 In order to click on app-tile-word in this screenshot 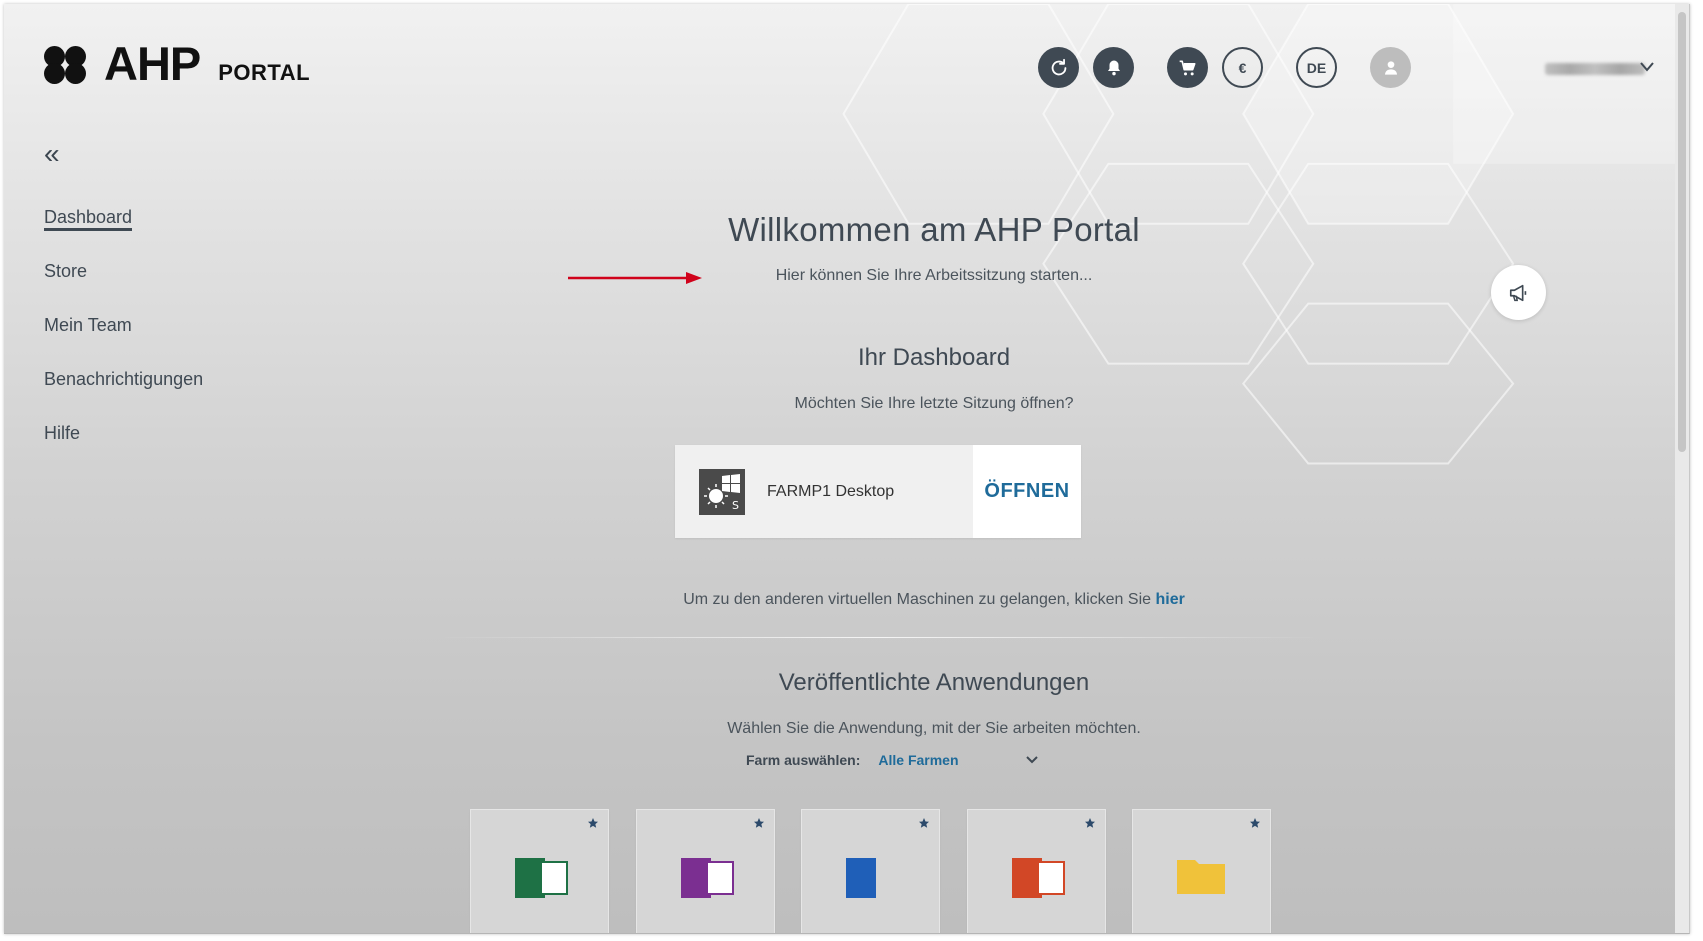, I will do `click(870, 871)`.